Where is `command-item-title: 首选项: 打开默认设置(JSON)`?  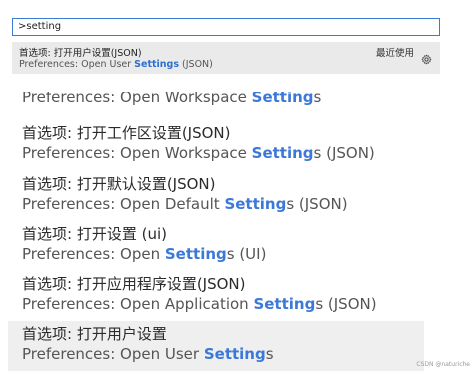
command-item-title: 首选项: 打开默认设置(JSON) is located at coordinates (119, 184).